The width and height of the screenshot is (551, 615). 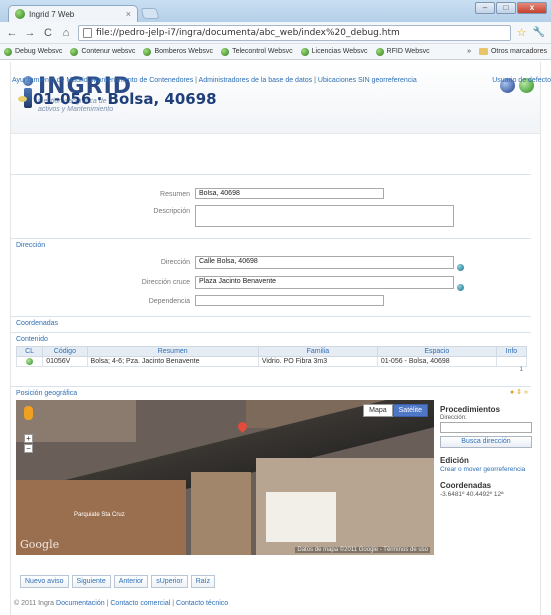 I want to click on table-pager: 1, so click(x=270, y=370).